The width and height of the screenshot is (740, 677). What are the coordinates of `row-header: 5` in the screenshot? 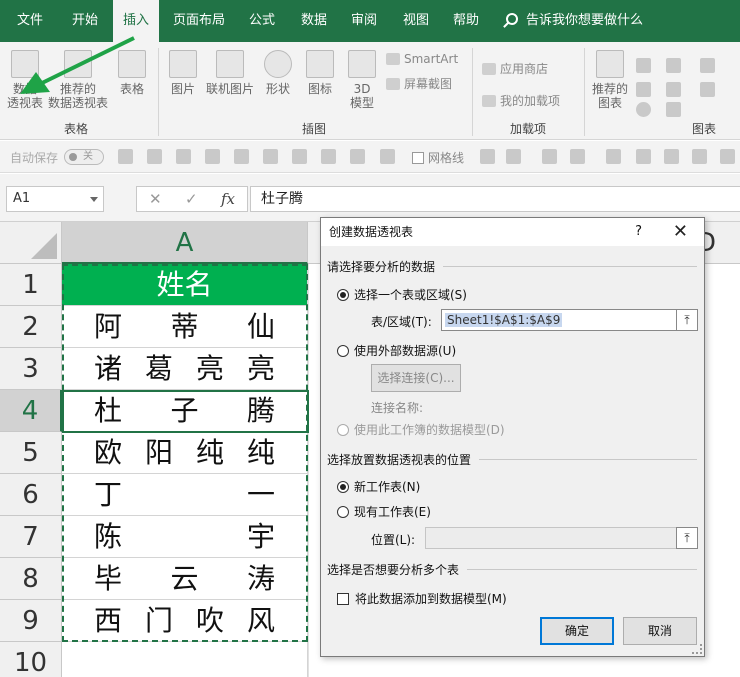 It's located at (31, 453).